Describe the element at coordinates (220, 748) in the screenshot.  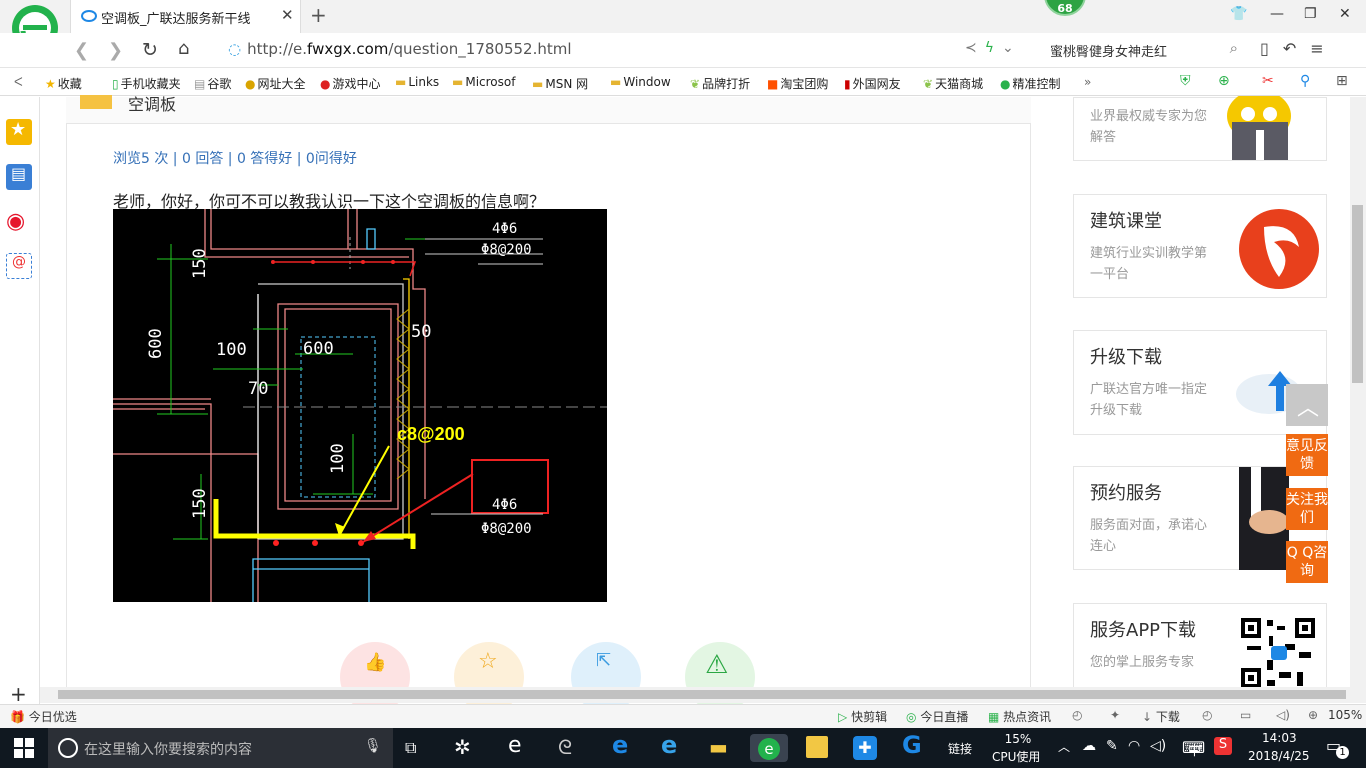
I see `taskbar-search-input: 在这里输入你要搜索的内容 🎙` at that location.